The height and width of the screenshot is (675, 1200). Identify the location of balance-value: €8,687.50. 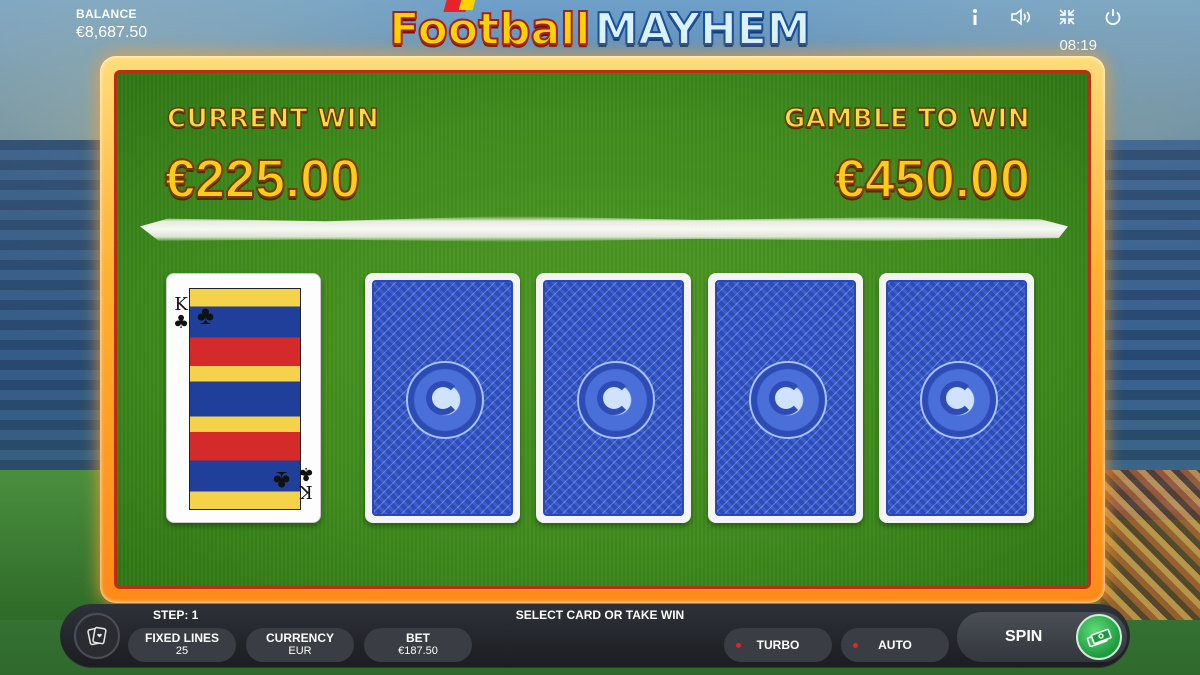
(112, 32).